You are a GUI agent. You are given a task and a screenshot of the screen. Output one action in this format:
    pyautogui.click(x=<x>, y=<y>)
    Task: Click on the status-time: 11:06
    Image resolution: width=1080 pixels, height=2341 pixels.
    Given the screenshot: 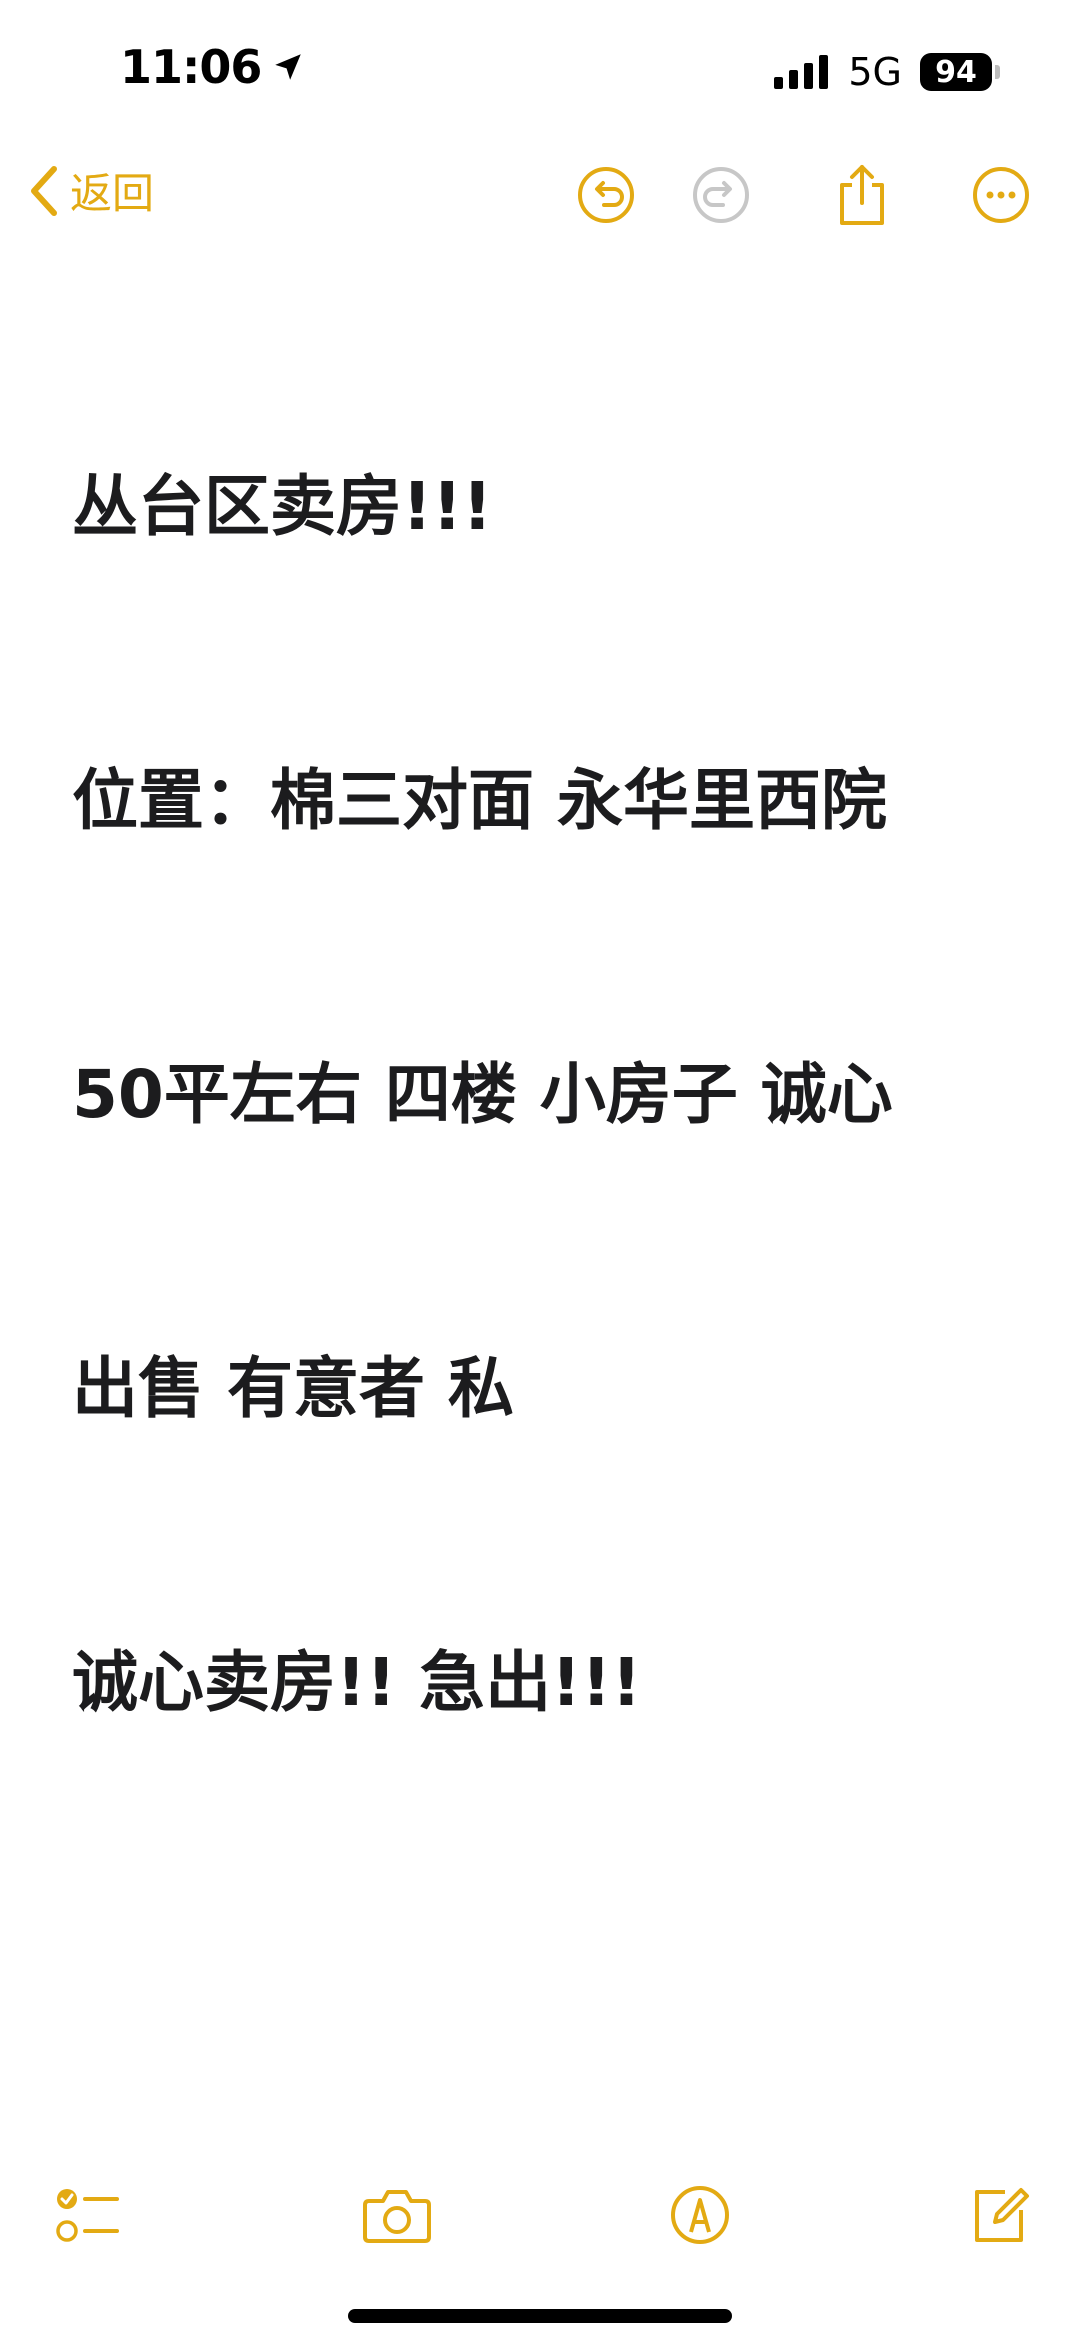 What is the action you would take?
    pyautogui.click(x=191, y=67)
    